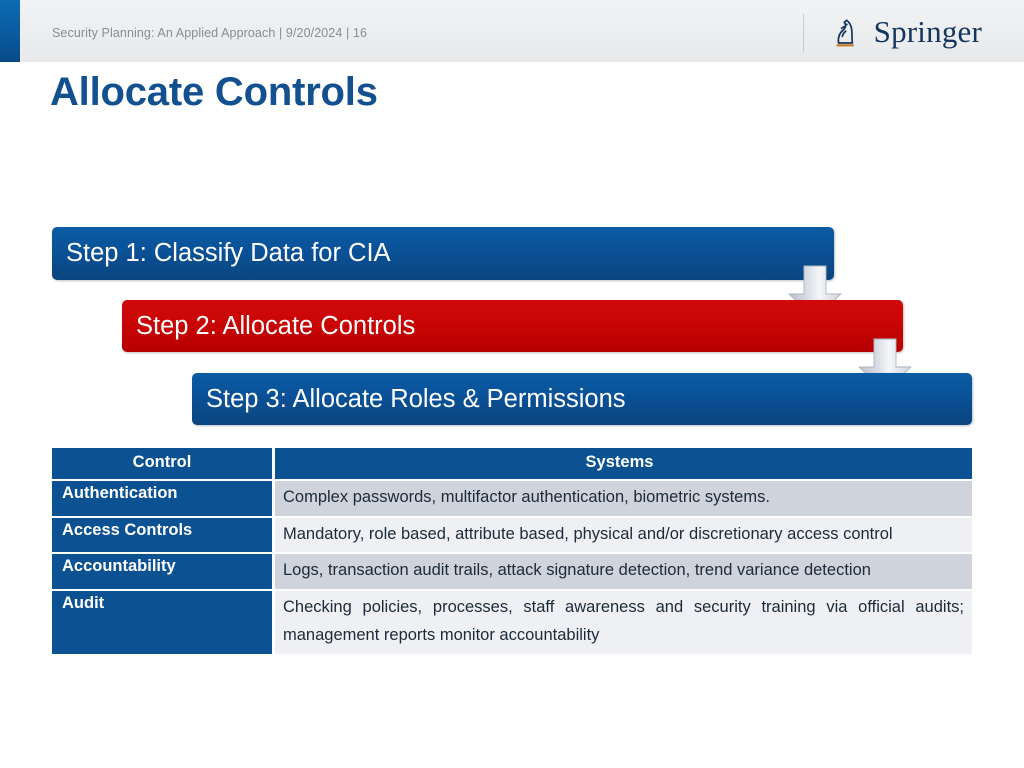 This screenshot has height=768, width=1024. What do you see at coordinates (845, 33) in the screenshot?
I see `springer-knight-icon` at bounding box center [845, 33].